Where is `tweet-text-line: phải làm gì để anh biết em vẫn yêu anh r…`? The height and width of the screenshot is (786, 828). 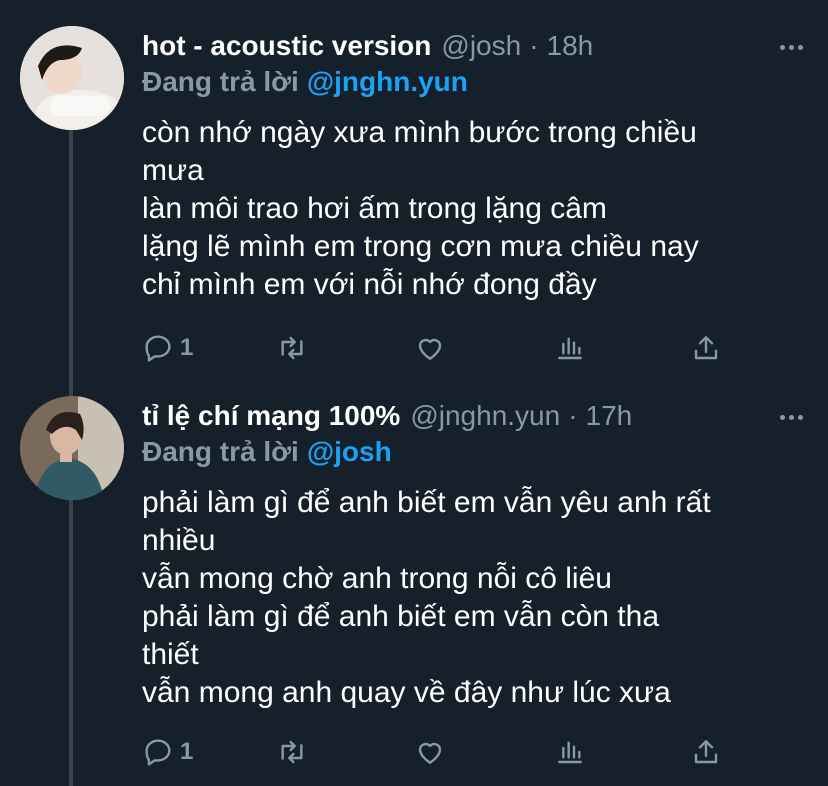 tweet-text-line: phải làm gì để anh biết em vẫn yêu anh r… is located at coordinates (426, 502).